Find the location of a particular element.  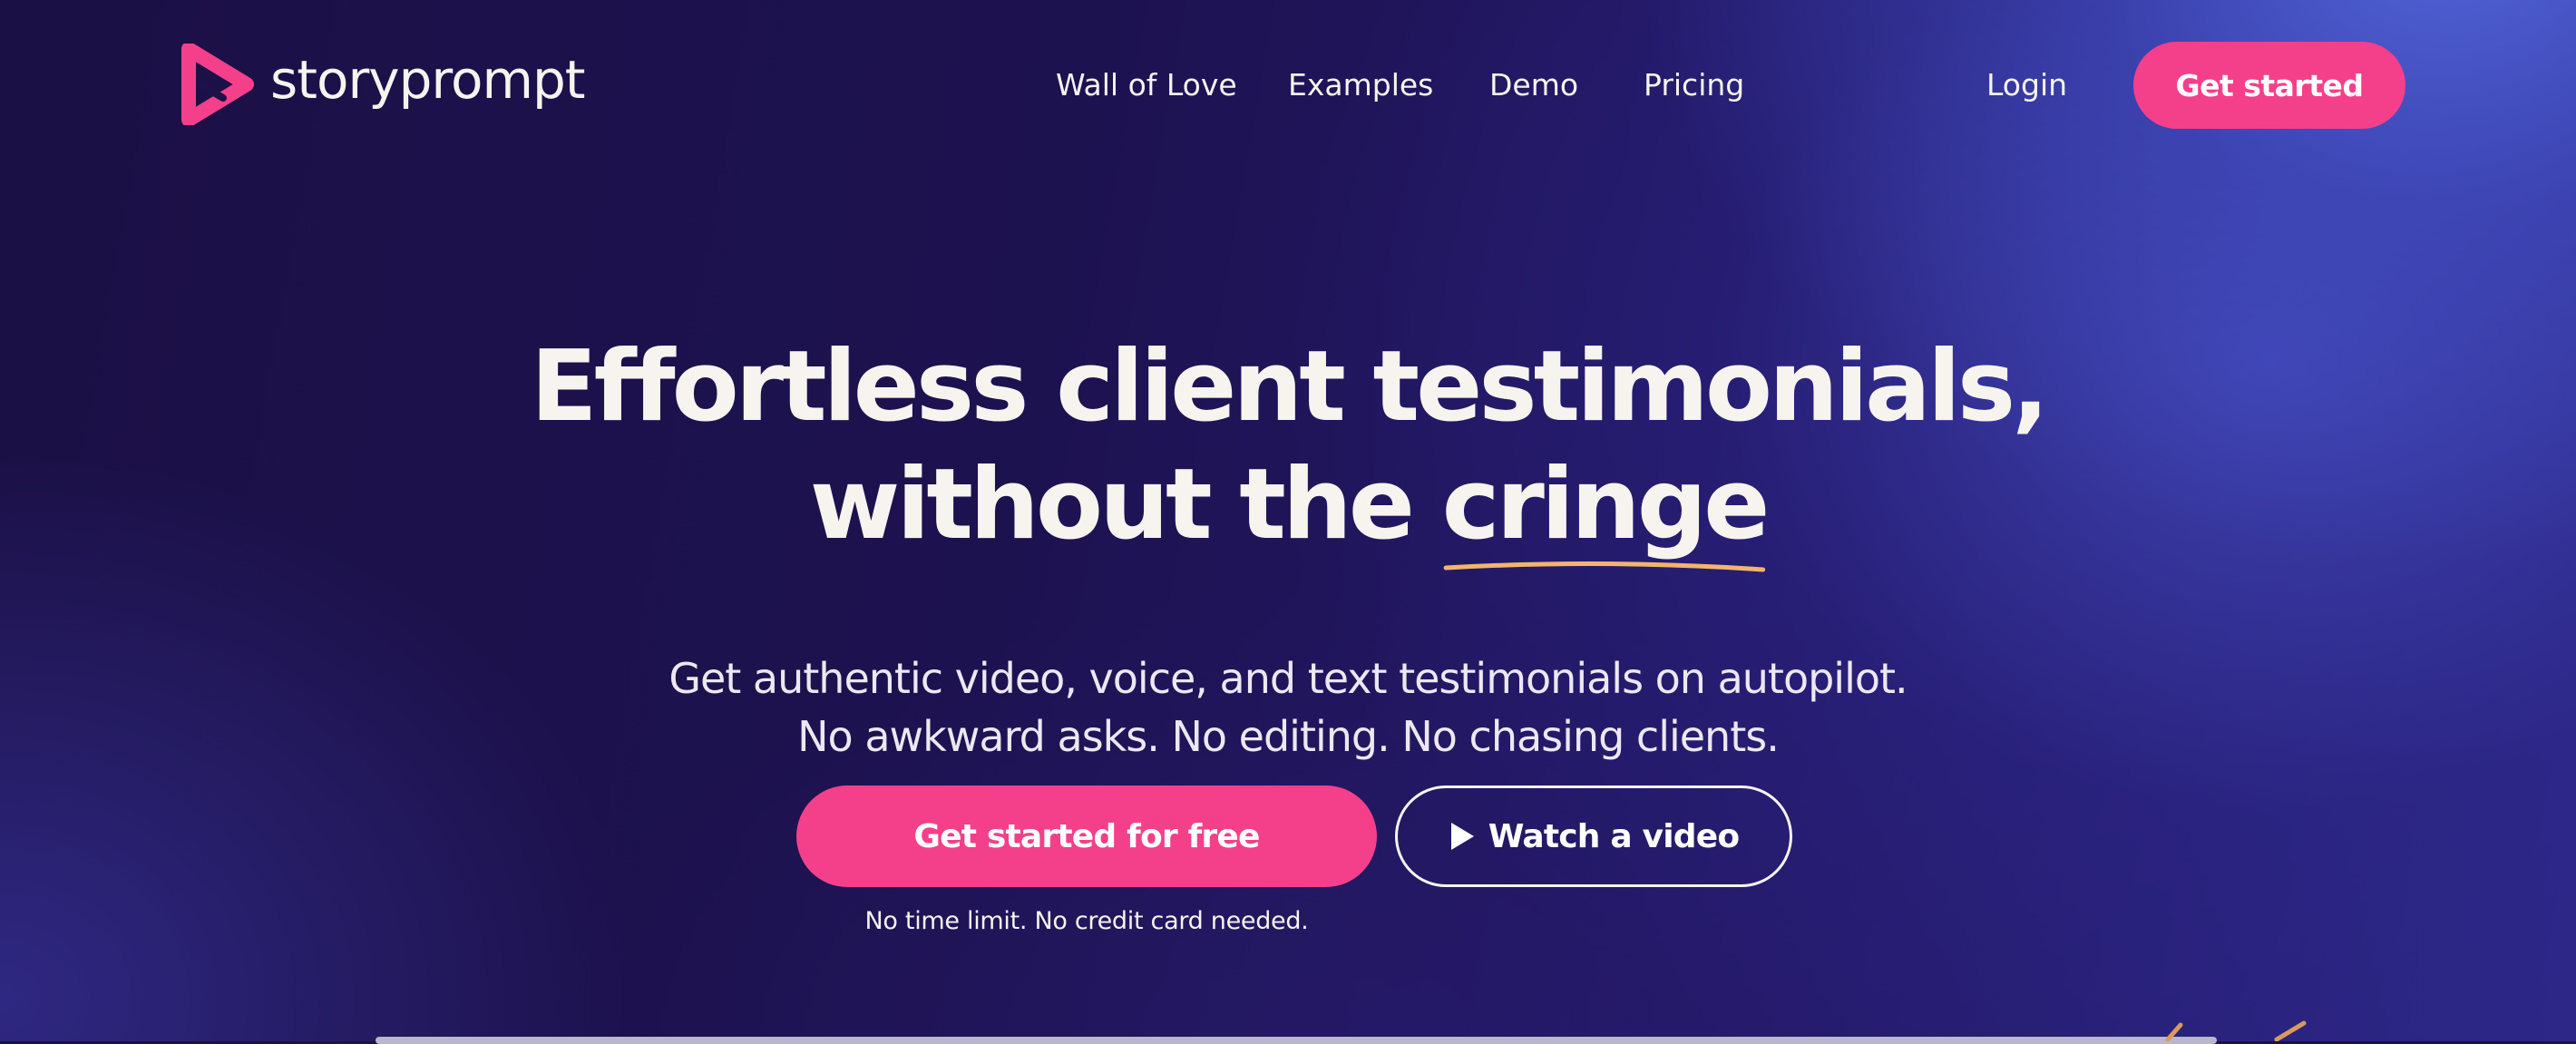

decorative-doodle-icon is located at coordinates (2236, 1030).